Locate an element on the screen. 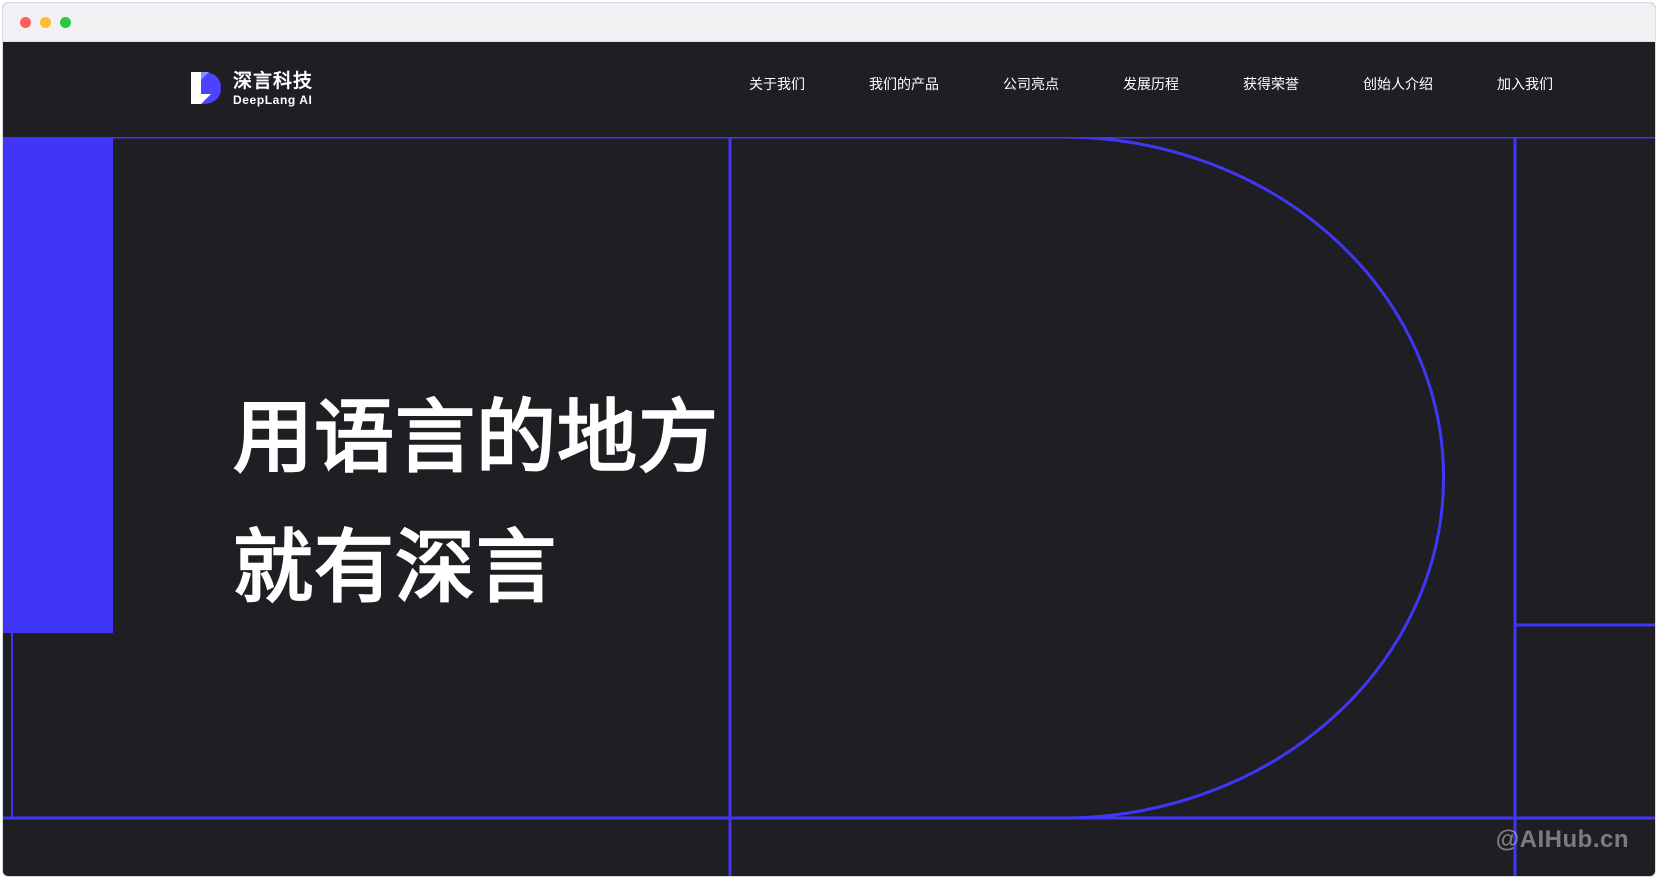  brand-name-cn: 深言科技 is located at coordinates (273, 80).